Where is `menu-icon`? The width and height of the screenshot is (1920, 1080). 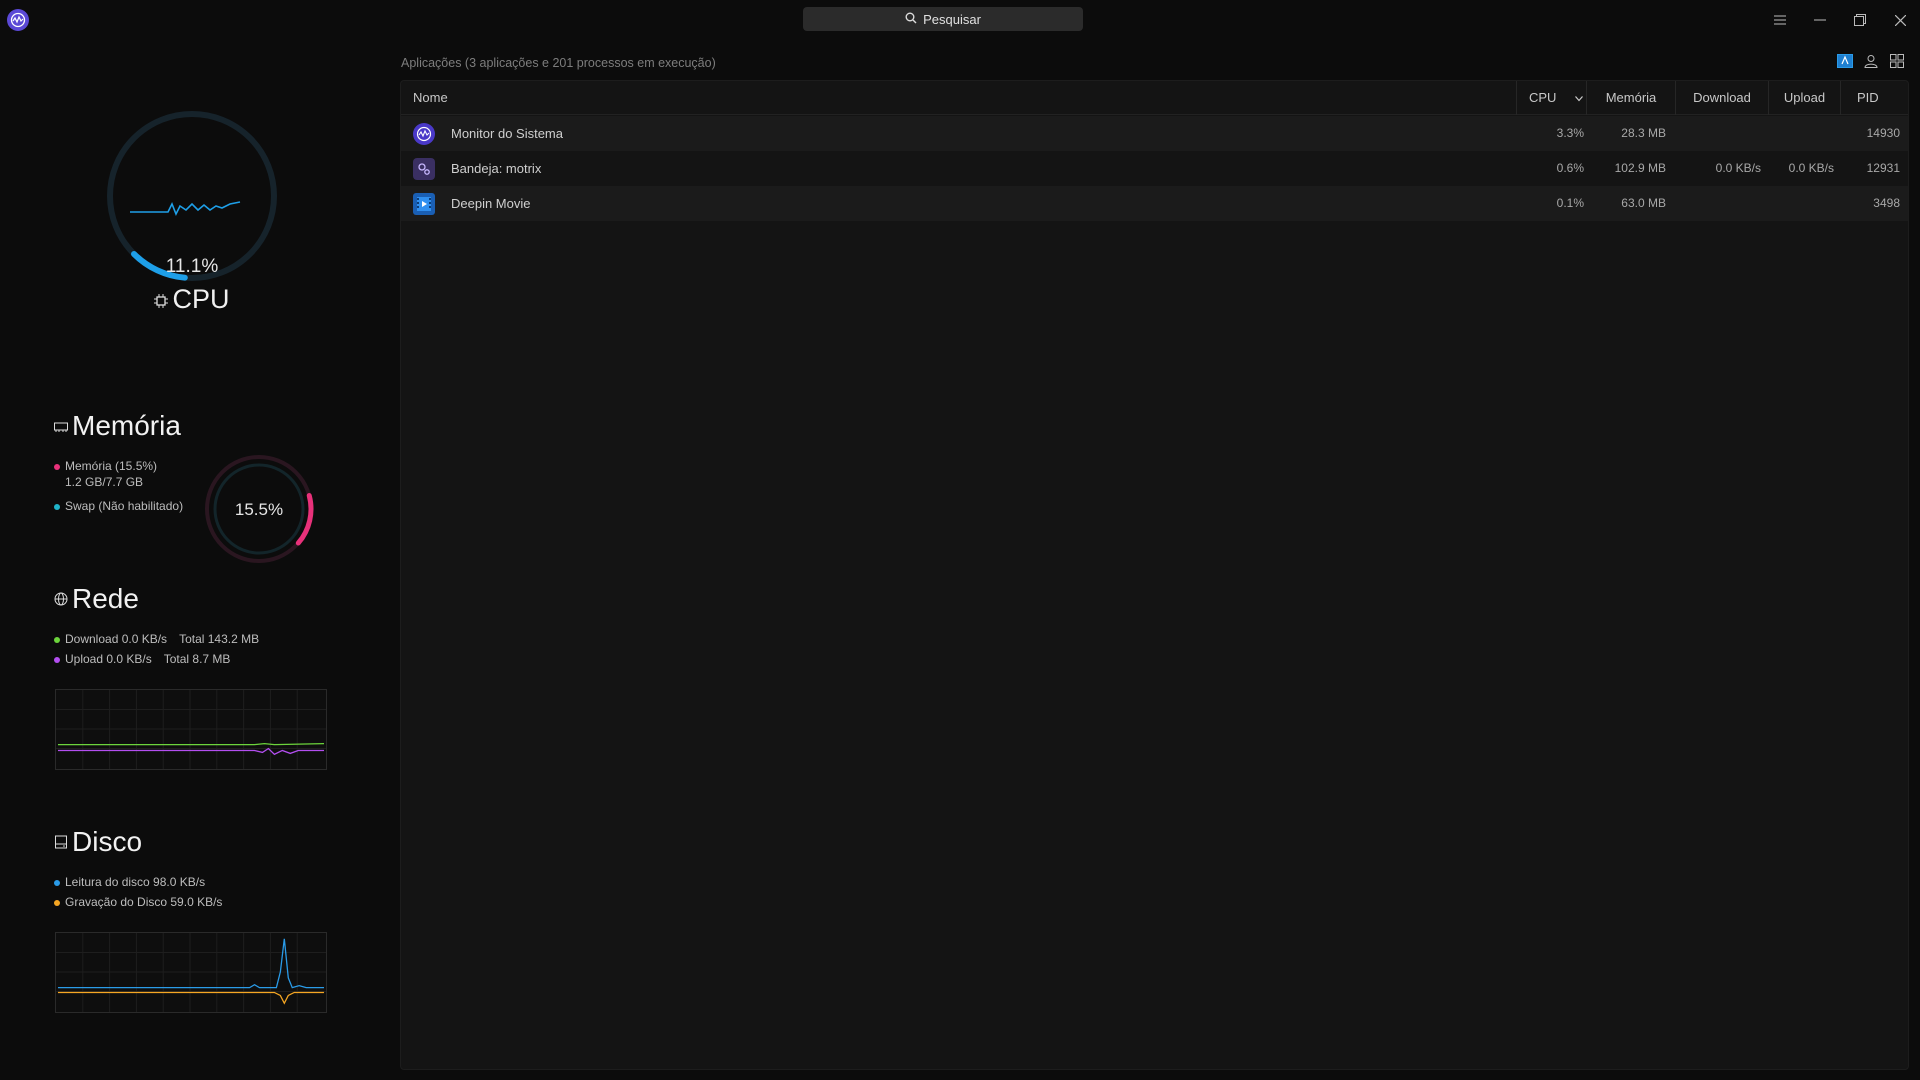 menu-icon is located at coordinates (1780, 20).